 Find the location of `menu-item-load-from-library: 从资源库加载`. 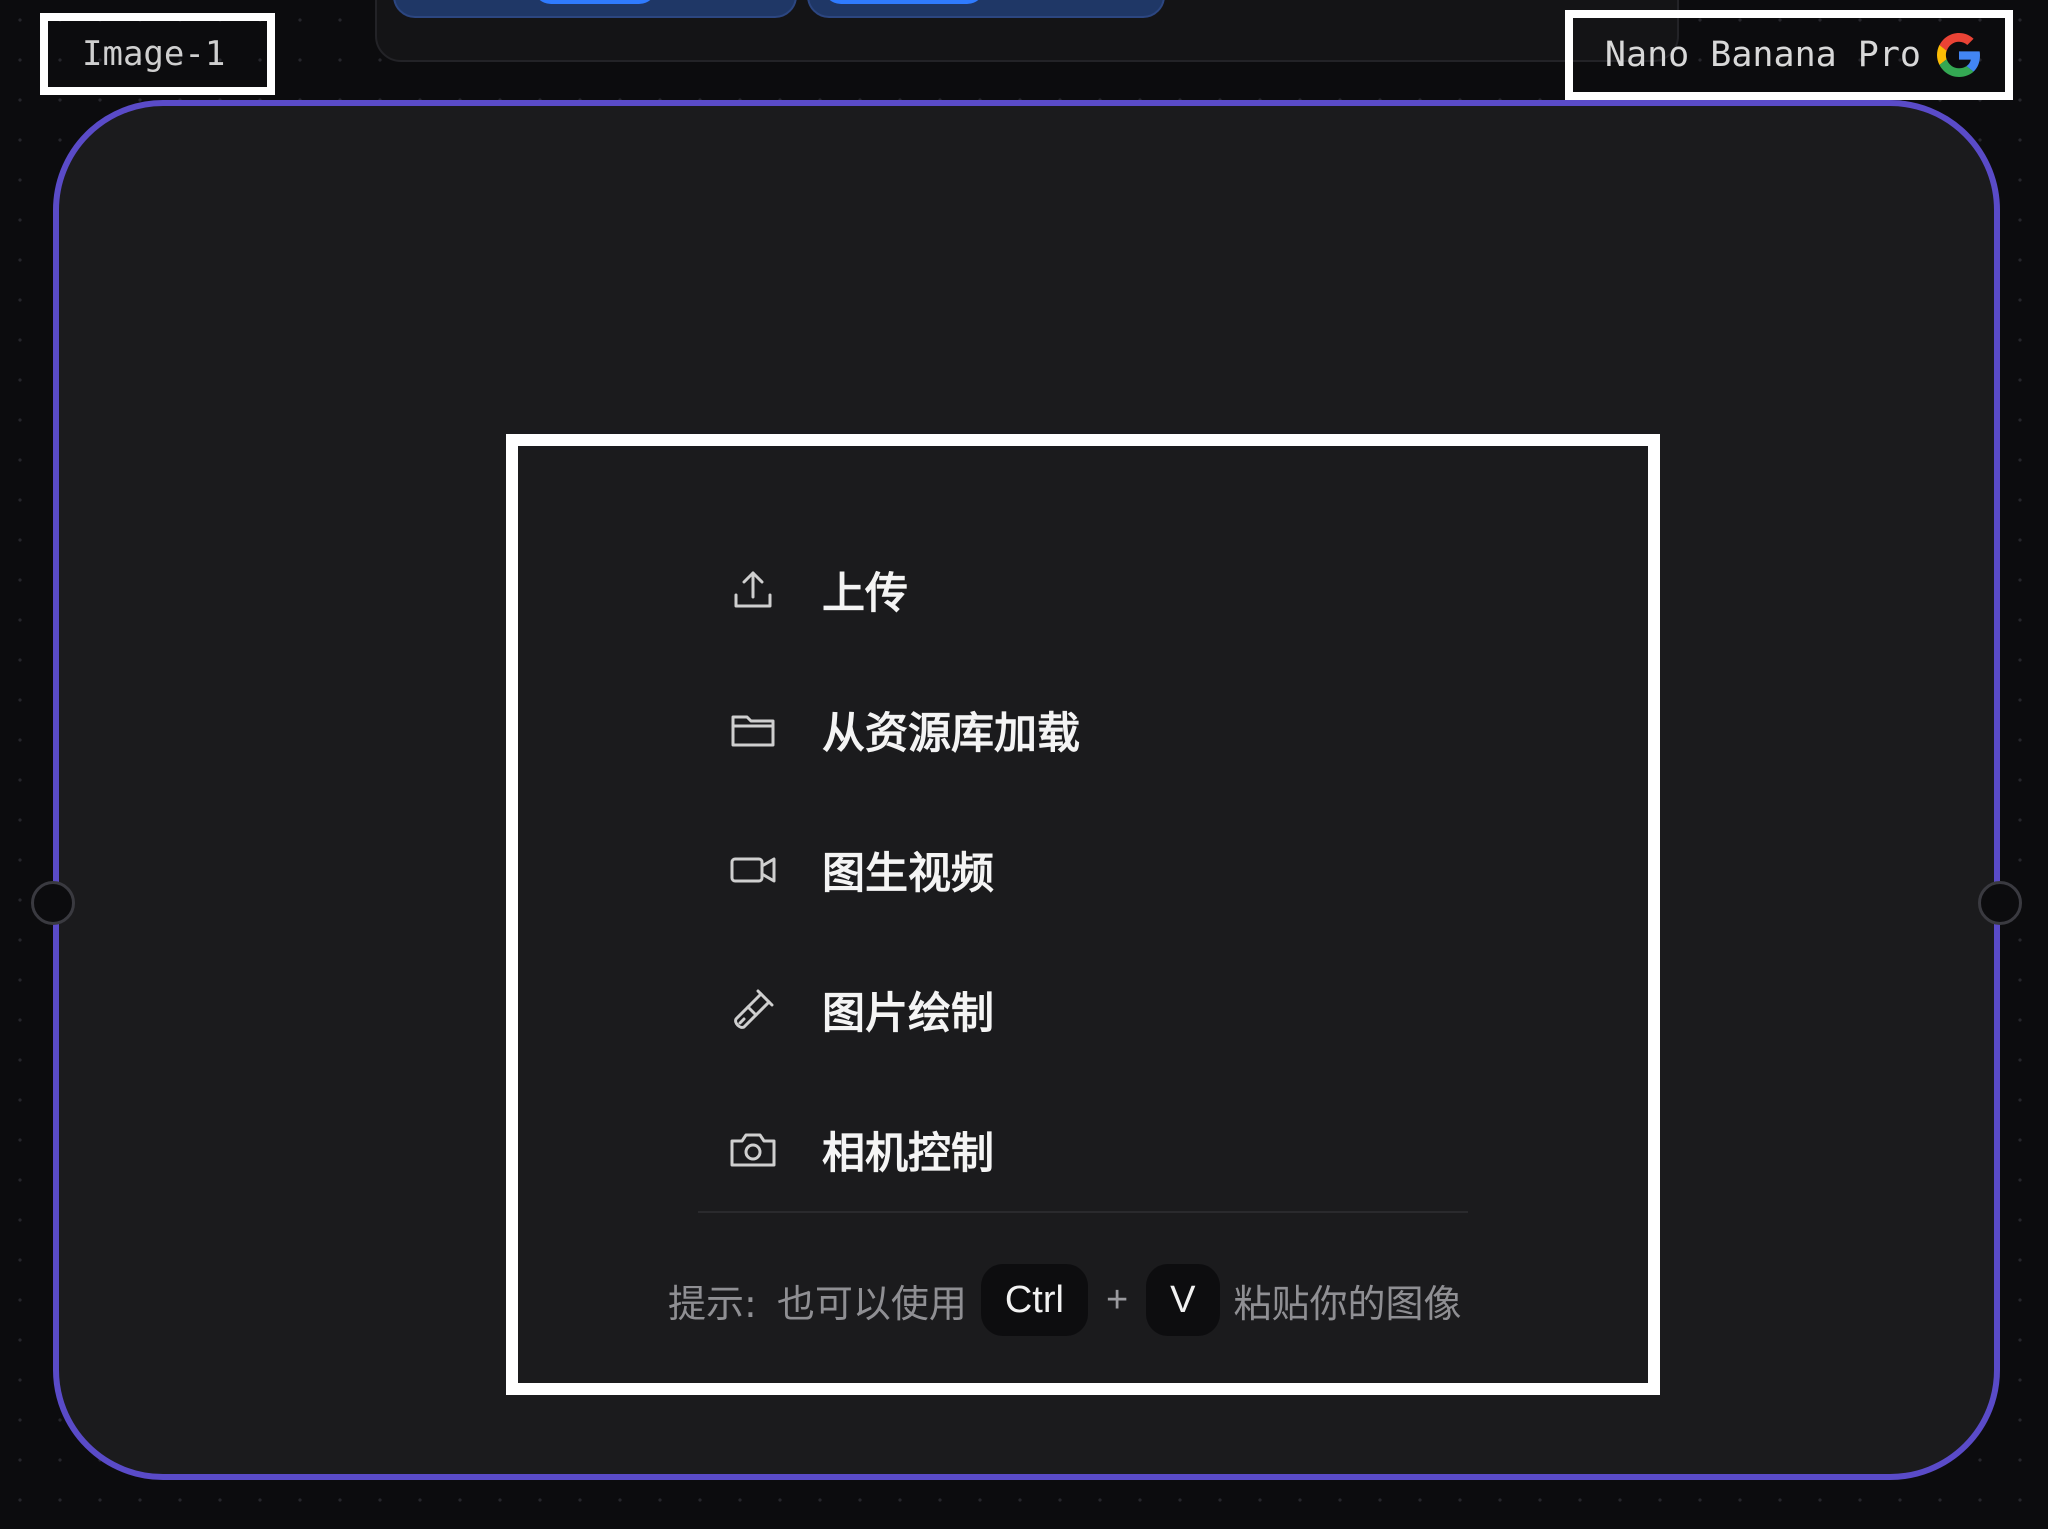

menu-item-load-from-library: 从资源库加载 is located at coordinates (904, 730).